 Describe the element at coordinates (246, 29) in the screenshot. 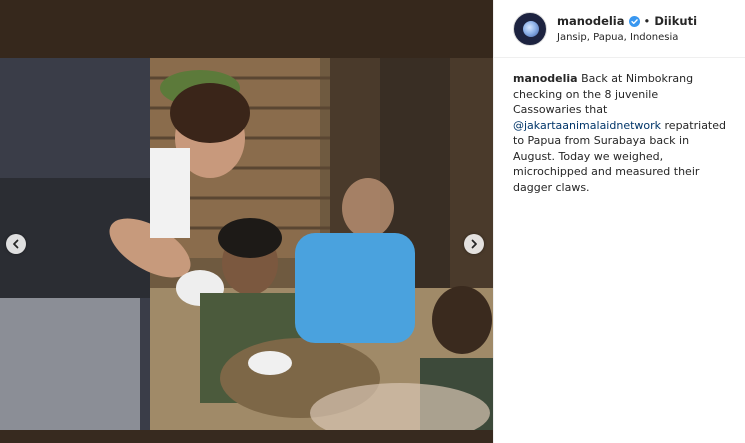

I see `media-top-bar` at that location.